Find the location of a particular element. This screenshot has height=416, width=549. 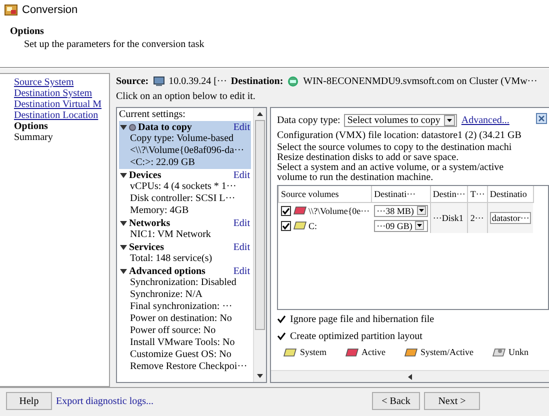

instruction-text: Select the source volumes to copy to the destination machi is located at coordinates (395, 148).